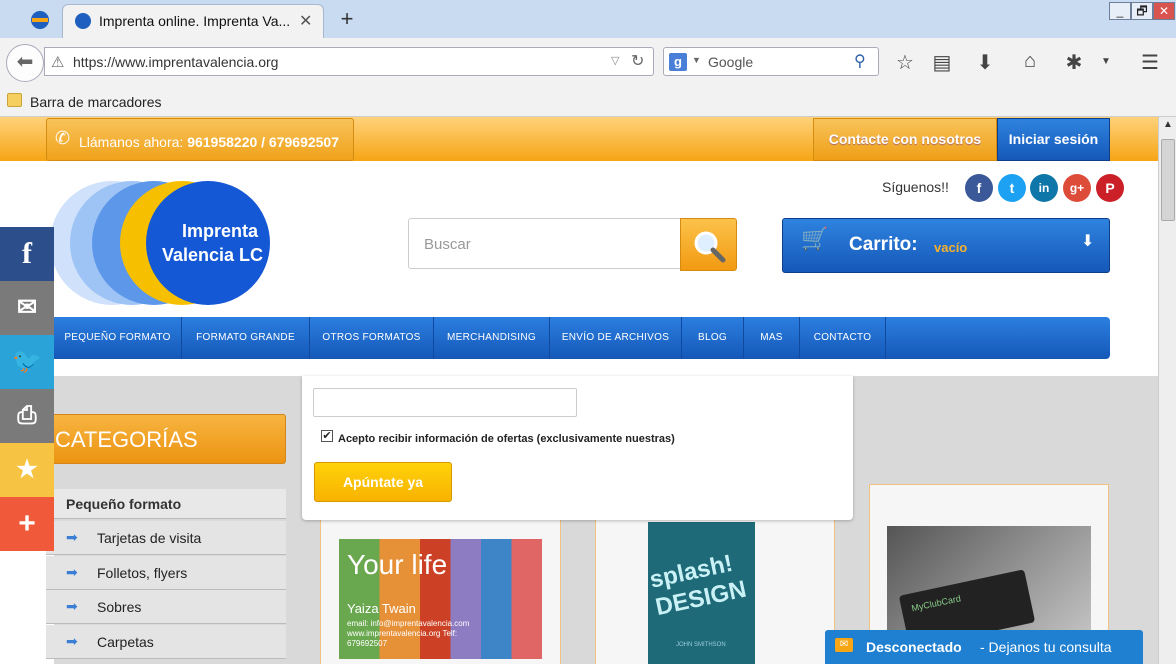 The image size is (1176, 664). What do you see at coordinates (701, 645) in the screenshot?
I see `card2-name: JOHN SMITHSON` at bounding box center [701, 645].